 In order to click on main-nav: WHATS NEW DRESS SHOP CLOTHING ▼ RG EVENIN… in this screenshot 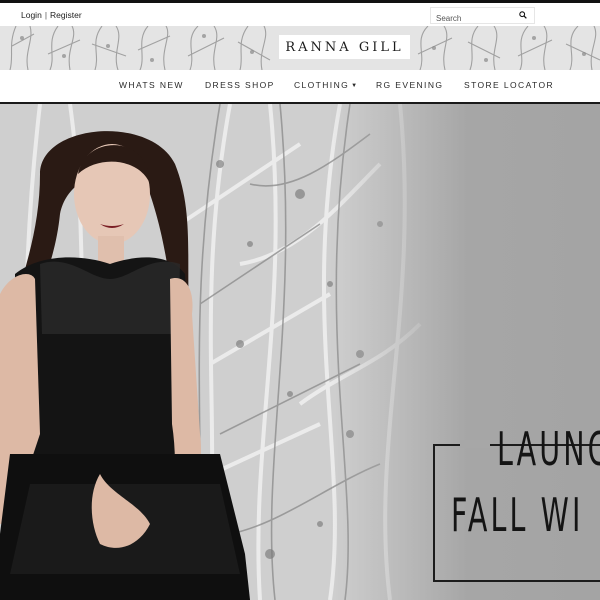, I will do `click(300, 87)`.